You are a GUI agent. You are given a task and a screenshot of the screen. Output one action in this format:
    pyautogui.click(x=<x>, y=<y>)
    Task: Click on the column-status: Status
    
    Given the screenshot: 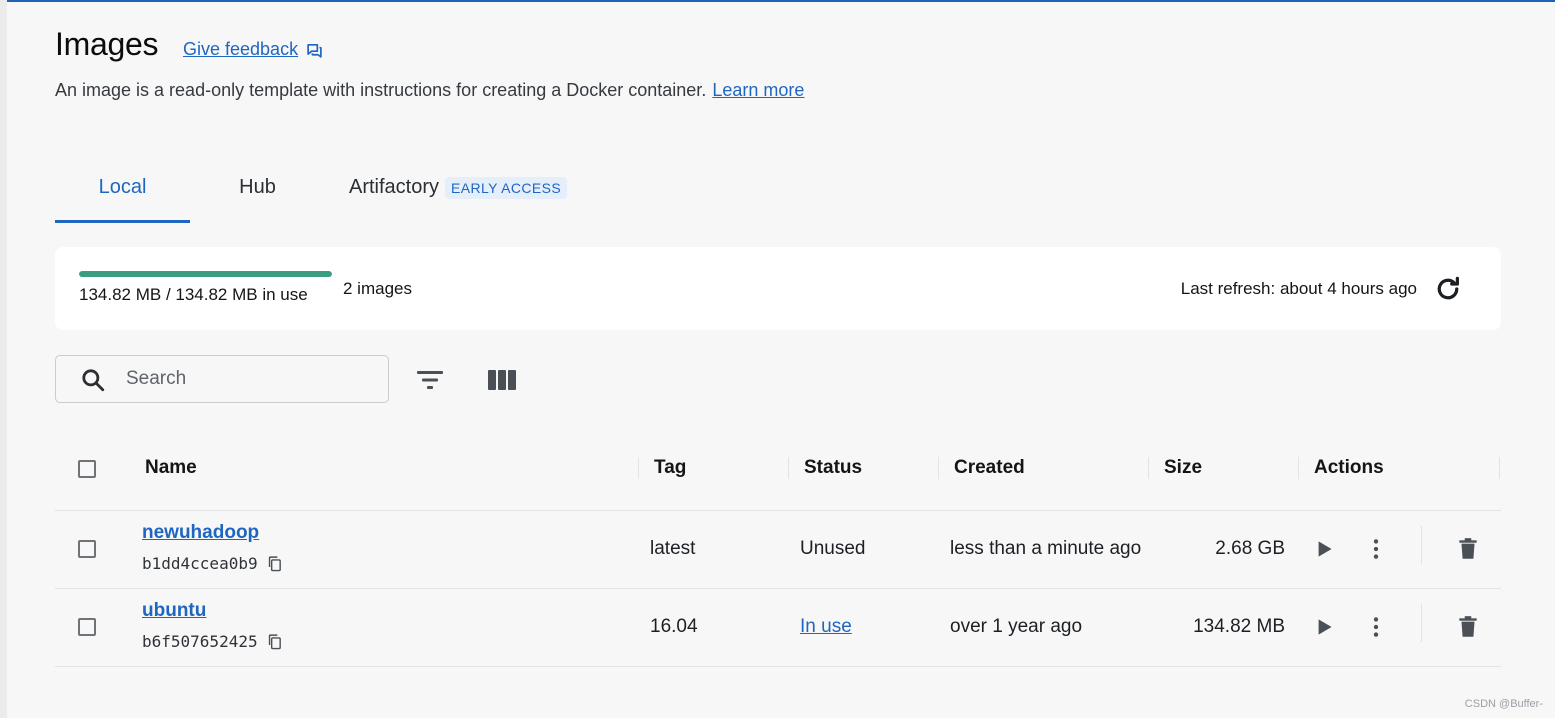 What is the action you would take?
    pyautogui.click(x=833, y=468)
    